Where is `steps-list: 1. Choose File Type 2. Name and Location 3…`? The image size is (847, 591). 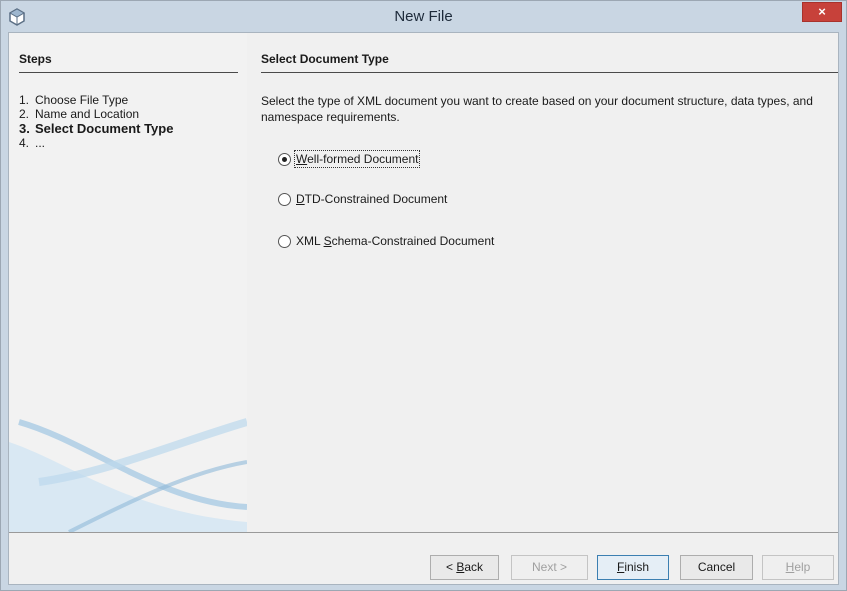 steps-list: 1. Choose File Type 2. Name and Location 3… is located at coordinates (96, 121).